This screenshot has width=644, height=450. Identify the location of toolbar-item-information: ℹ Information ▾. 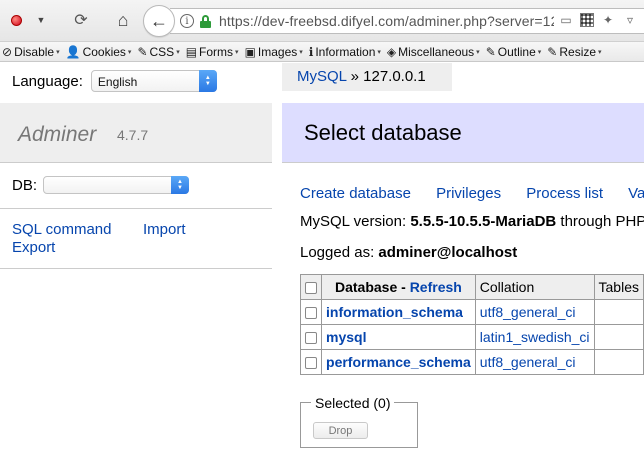
(346, 52).